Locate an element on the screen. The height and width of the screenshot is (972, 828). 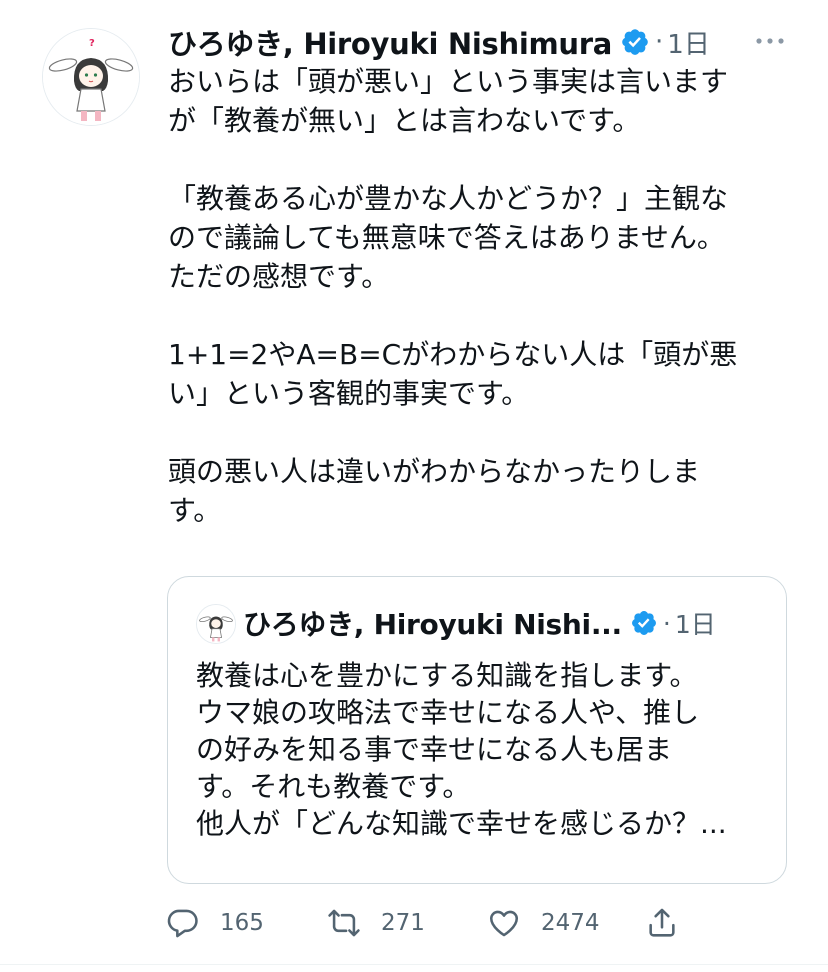
tweet-timestamp: 1日 is located at coordinates (688, 42).